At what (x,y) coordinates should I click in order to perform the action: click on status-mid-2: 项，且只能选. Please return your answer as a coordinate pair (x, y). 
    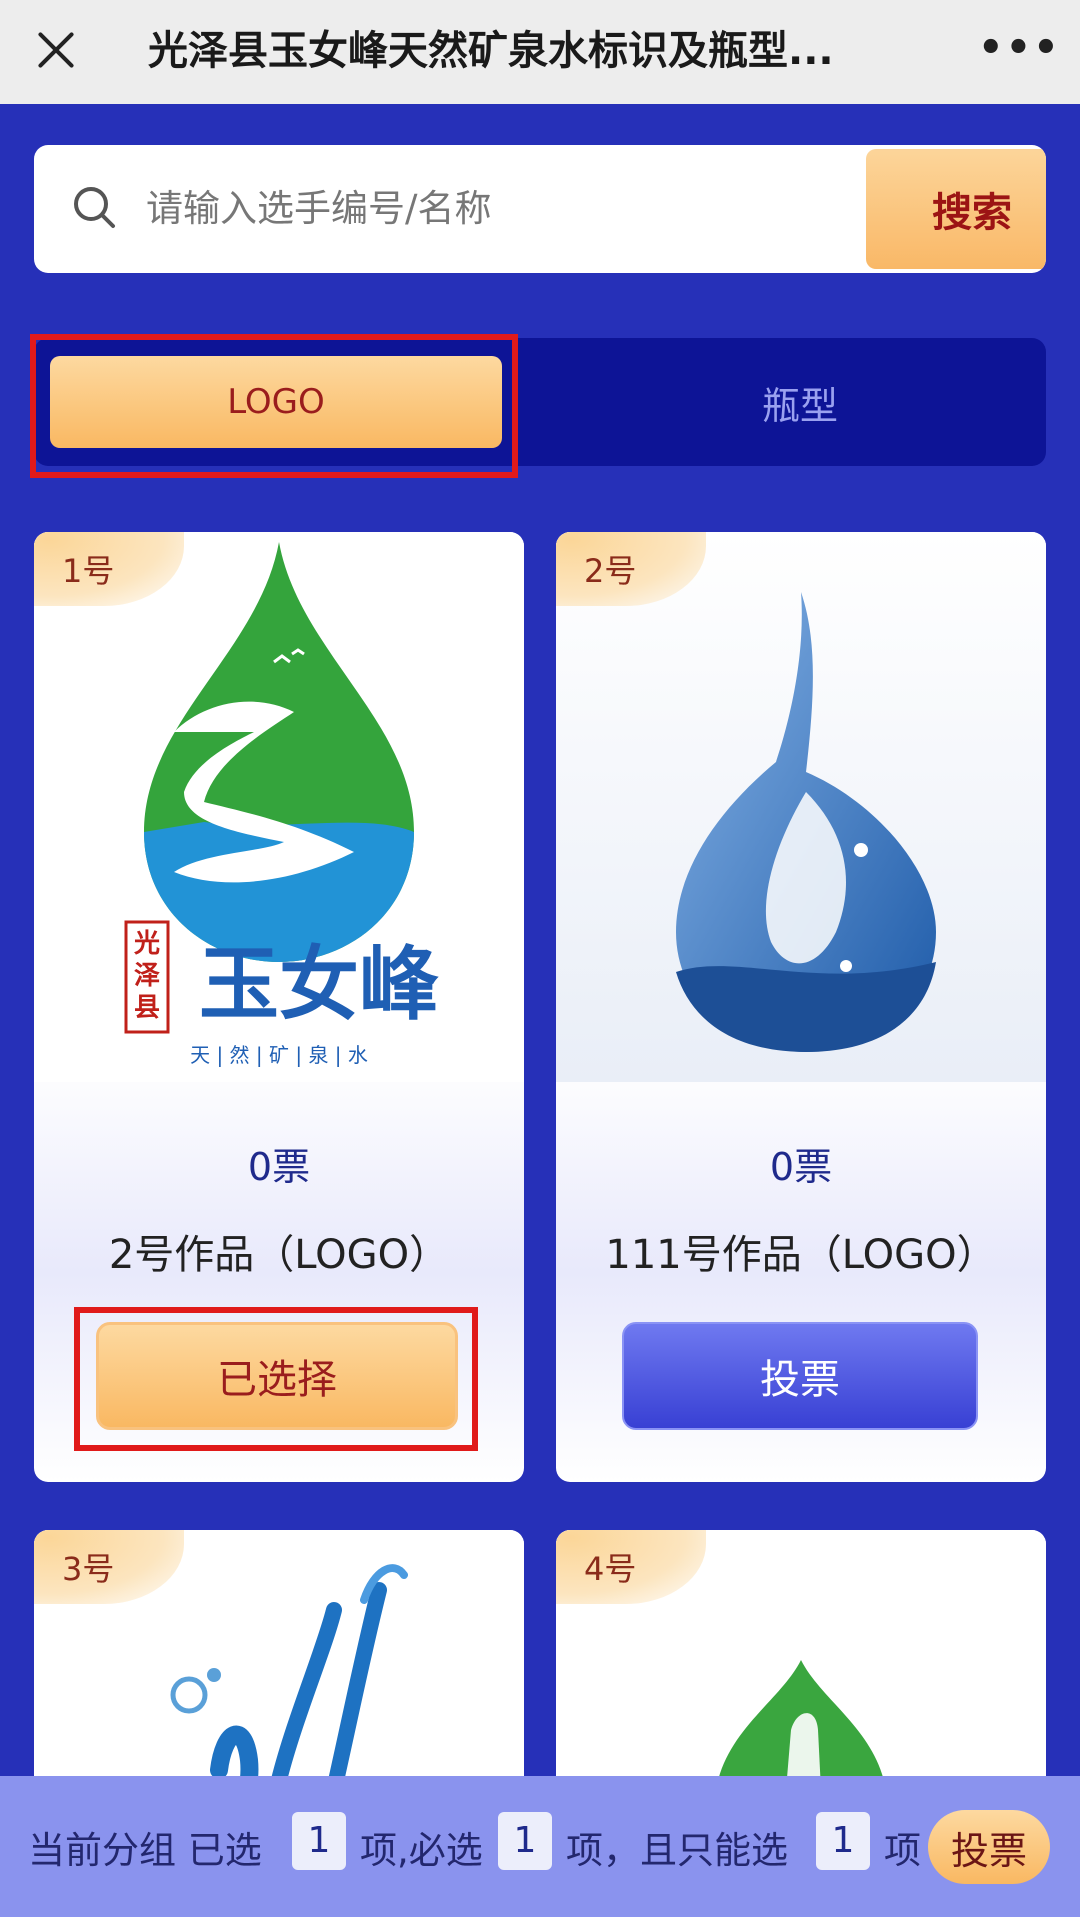
    Looking at the image, I should click on (677, 1850).